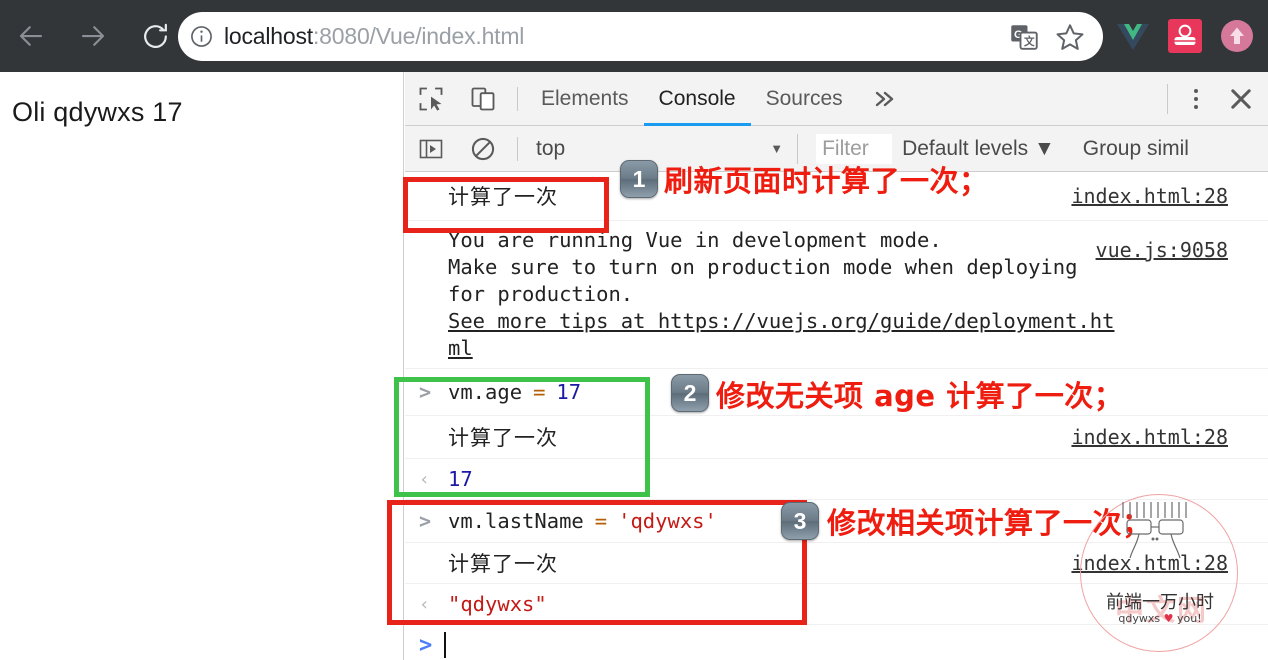 Image resolution: width=1268 pixels, height=660 pixels. Describe the element at coordinates (1162, 250) in the screenshot. I see `console-source-link-vue: vue.js:9058` at that location.